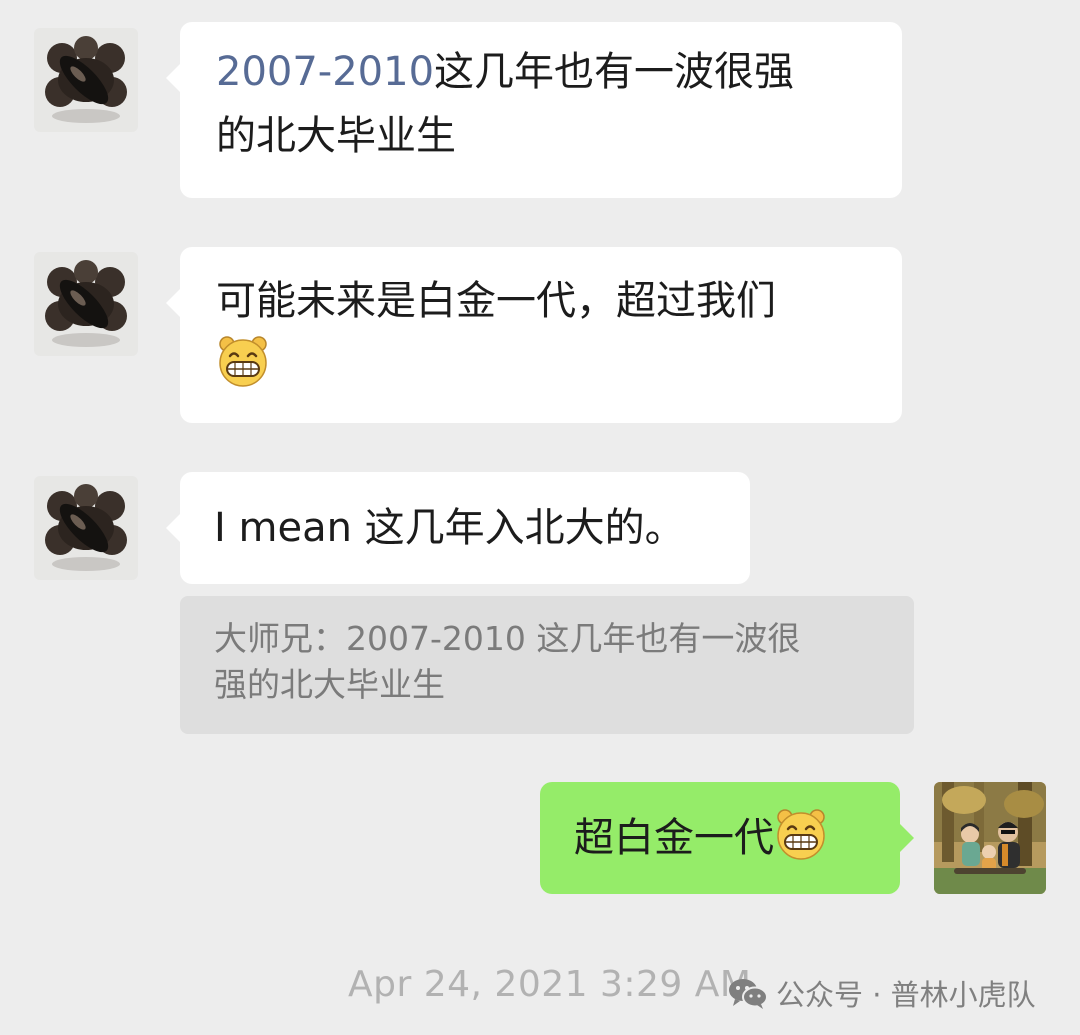 This screenshot has width=1080, height=1035. I want to click on wechat-icon, so click(748, 994).